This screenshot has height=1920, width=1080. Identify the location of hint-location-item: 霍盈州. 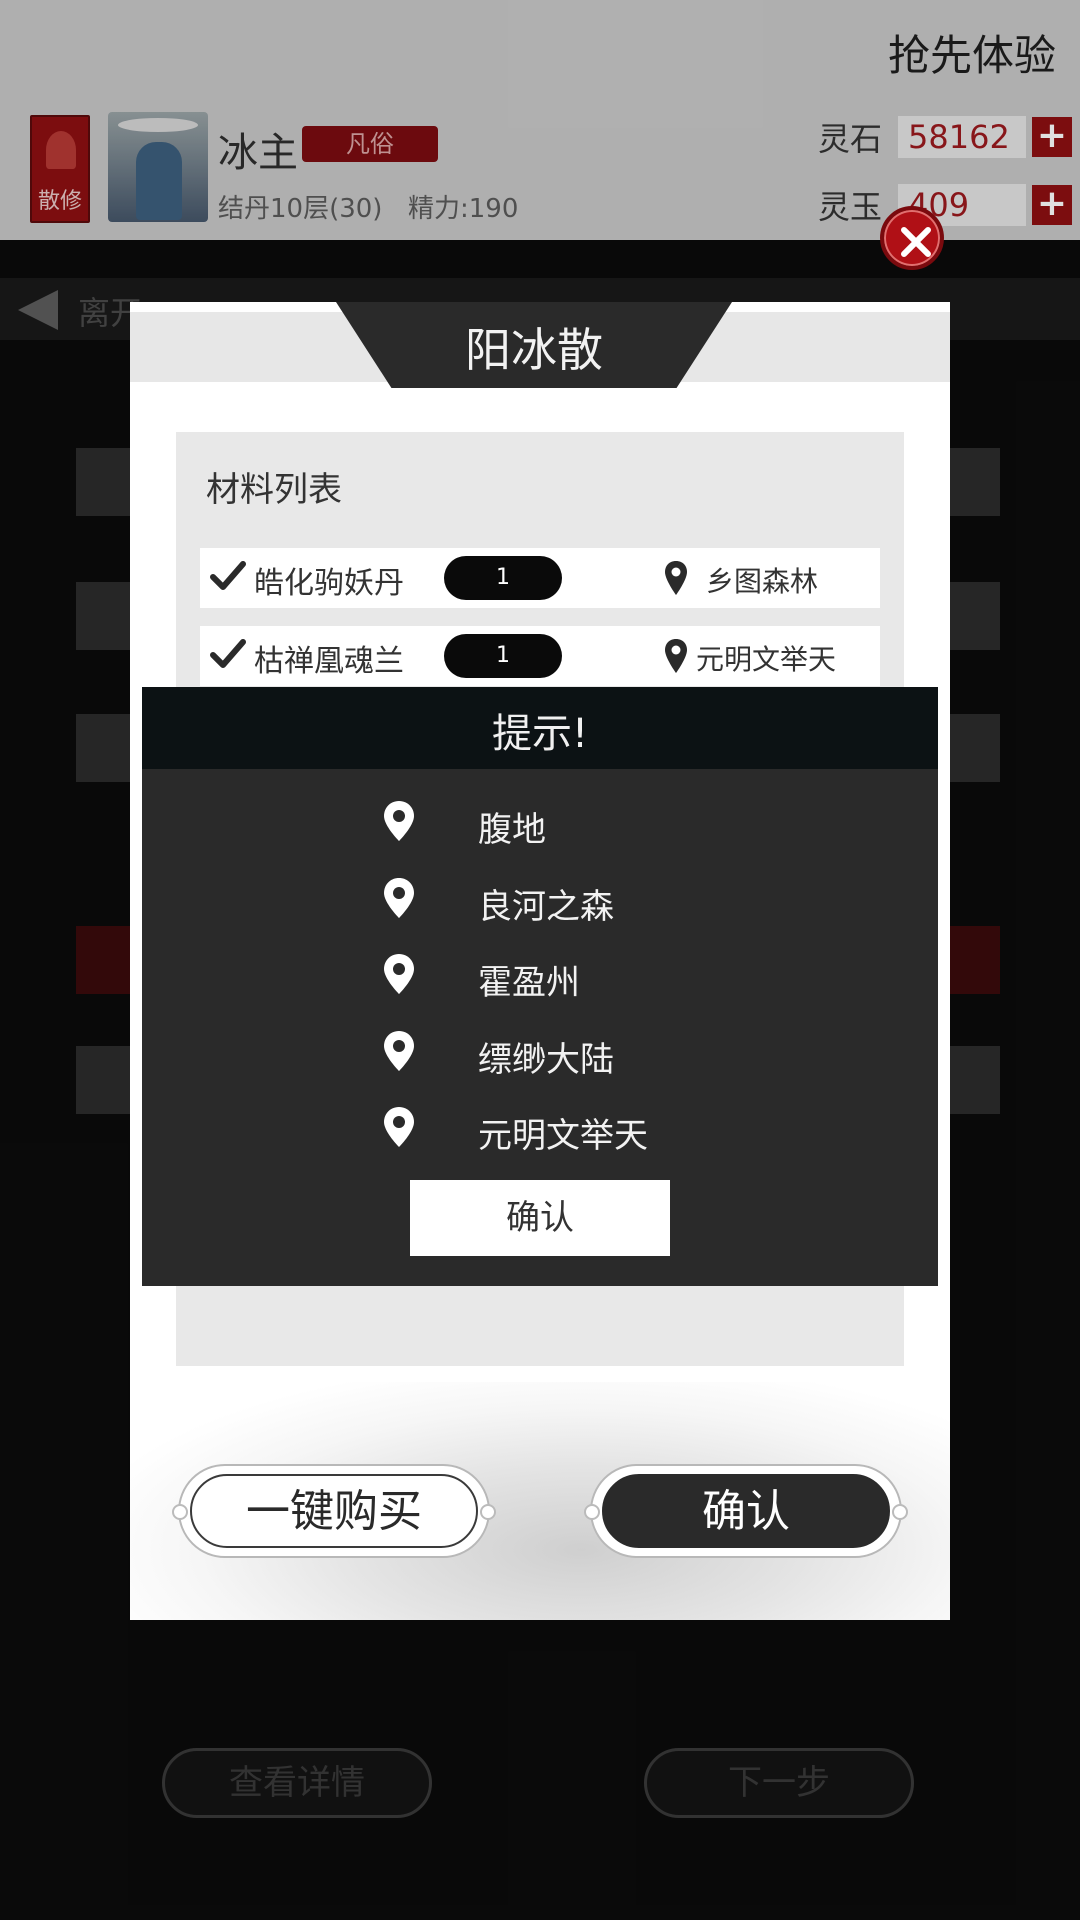
(540, 975).